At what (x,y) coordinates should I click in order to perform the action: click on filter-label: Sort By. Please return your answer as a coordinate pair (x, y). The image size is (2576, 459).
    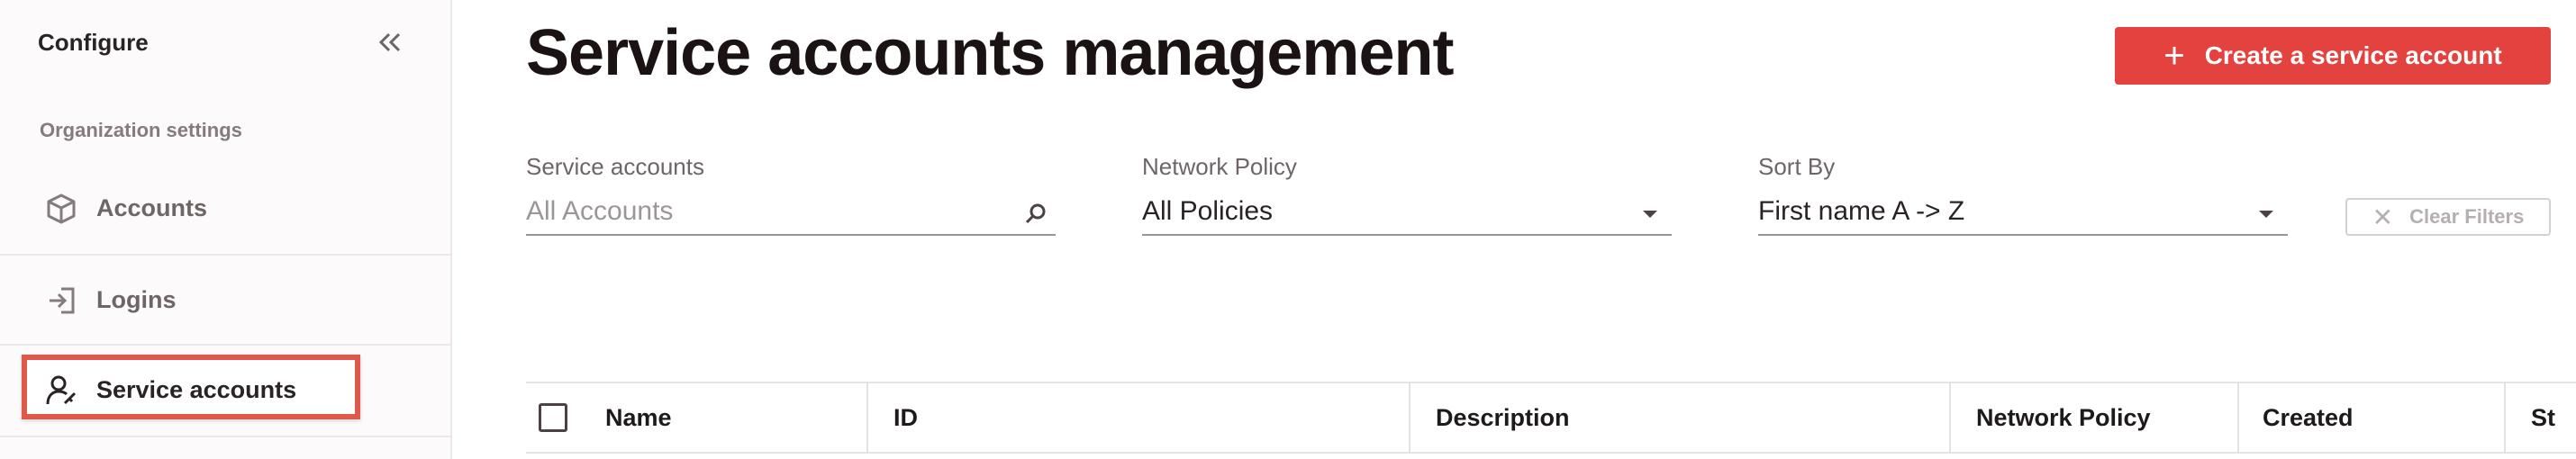
    Looking at the image, I should click on (1797, 166).